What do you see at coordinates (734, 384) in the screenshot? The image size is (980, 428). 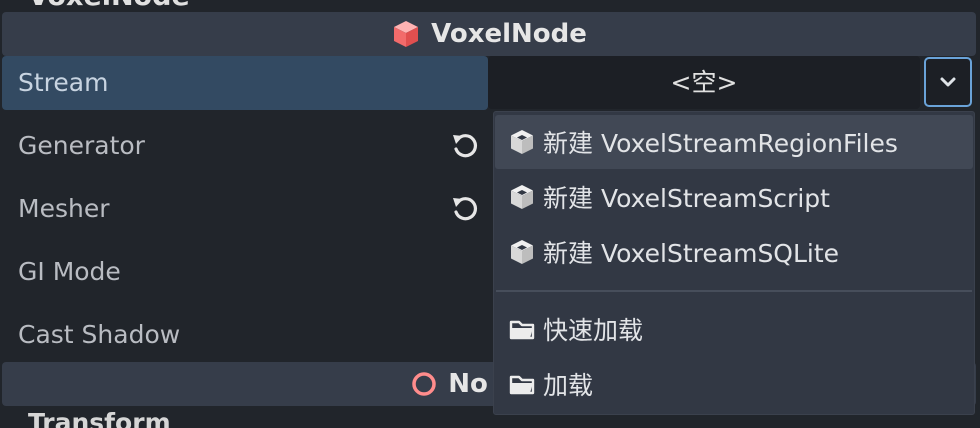 I see `menu-item-load: 加载` at bounding box center [734, 384].